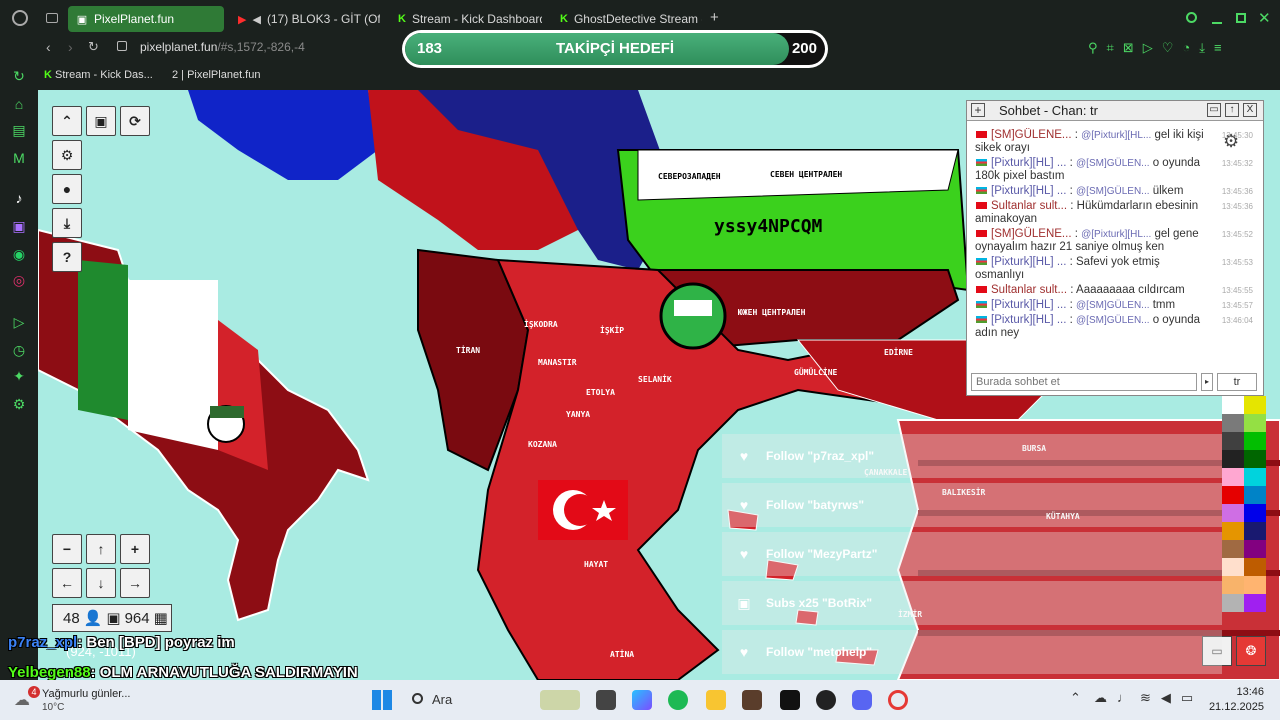  I want to click on chat-input, so click(1084, 382).